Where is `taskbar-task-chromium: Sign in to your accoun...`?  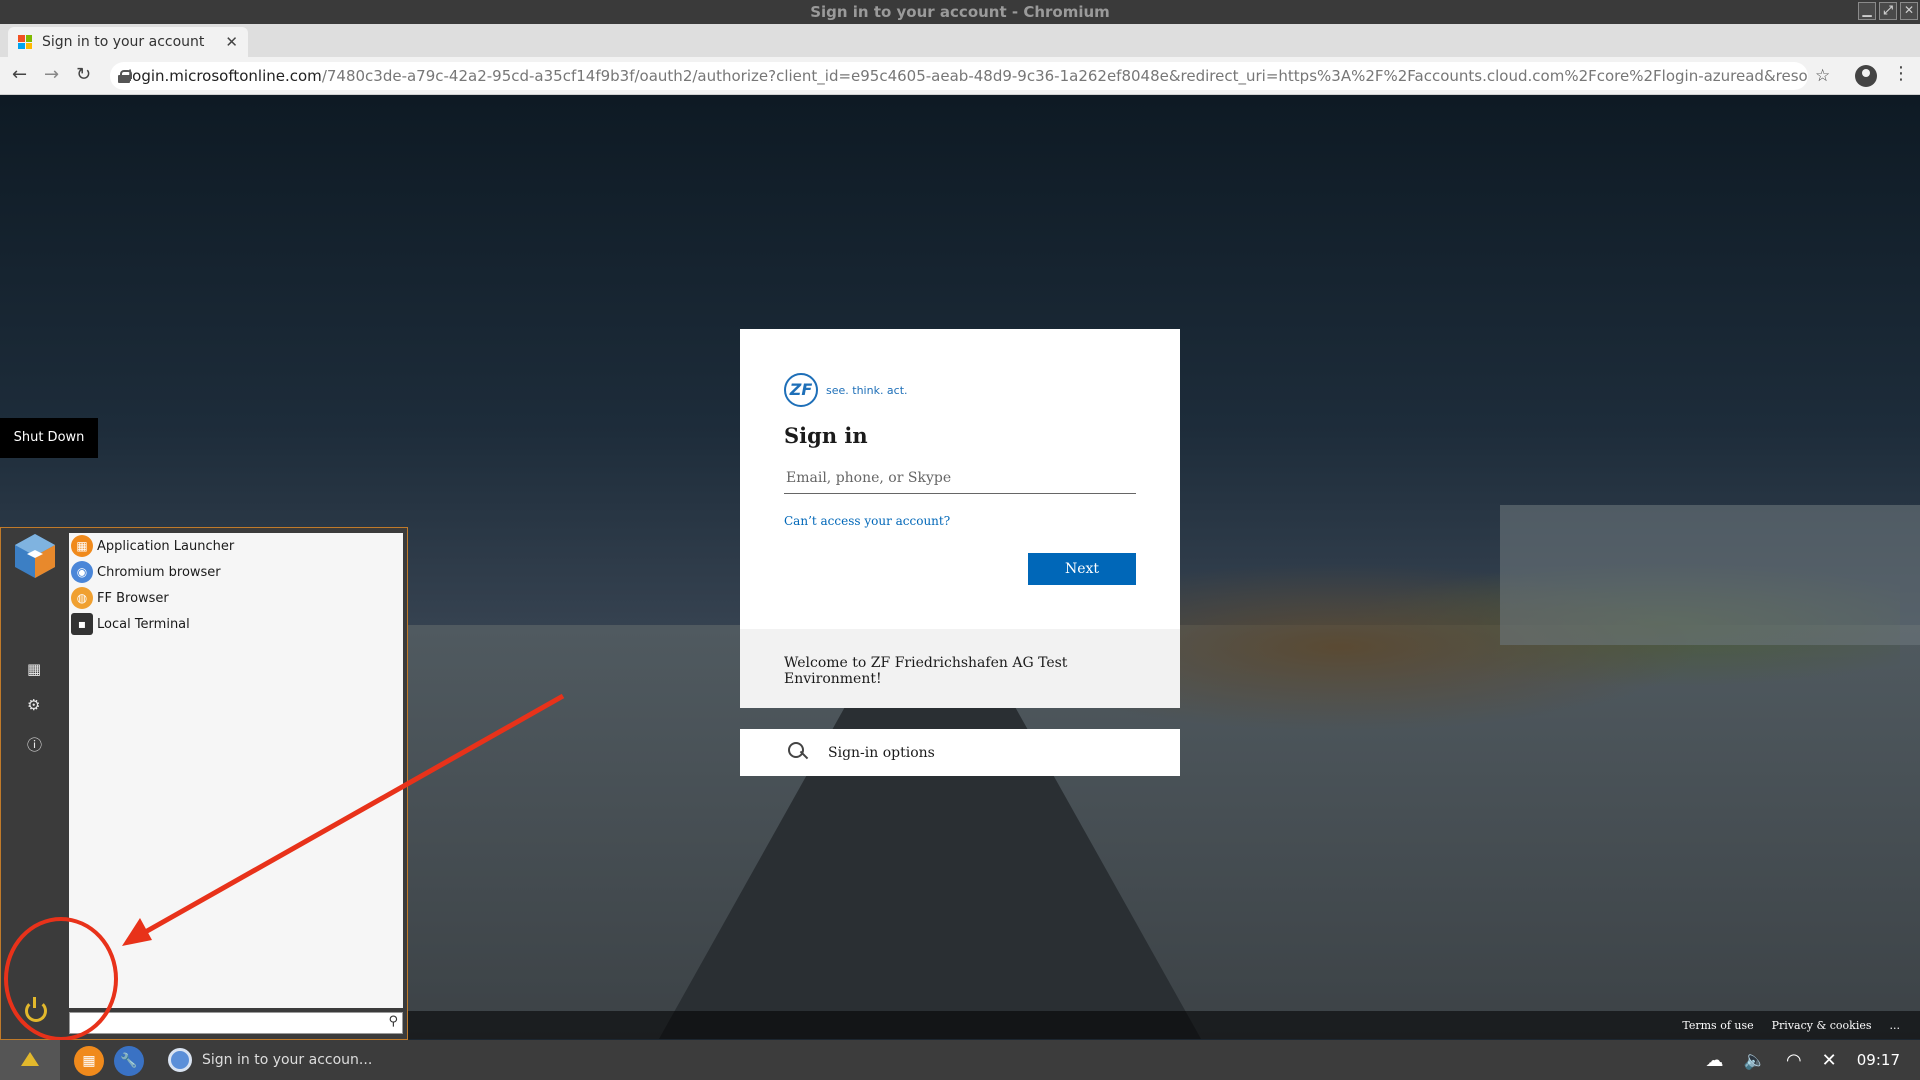 taskbar-task-chromium: Sign in to your accoun... is located at coordinates (270, 1060).